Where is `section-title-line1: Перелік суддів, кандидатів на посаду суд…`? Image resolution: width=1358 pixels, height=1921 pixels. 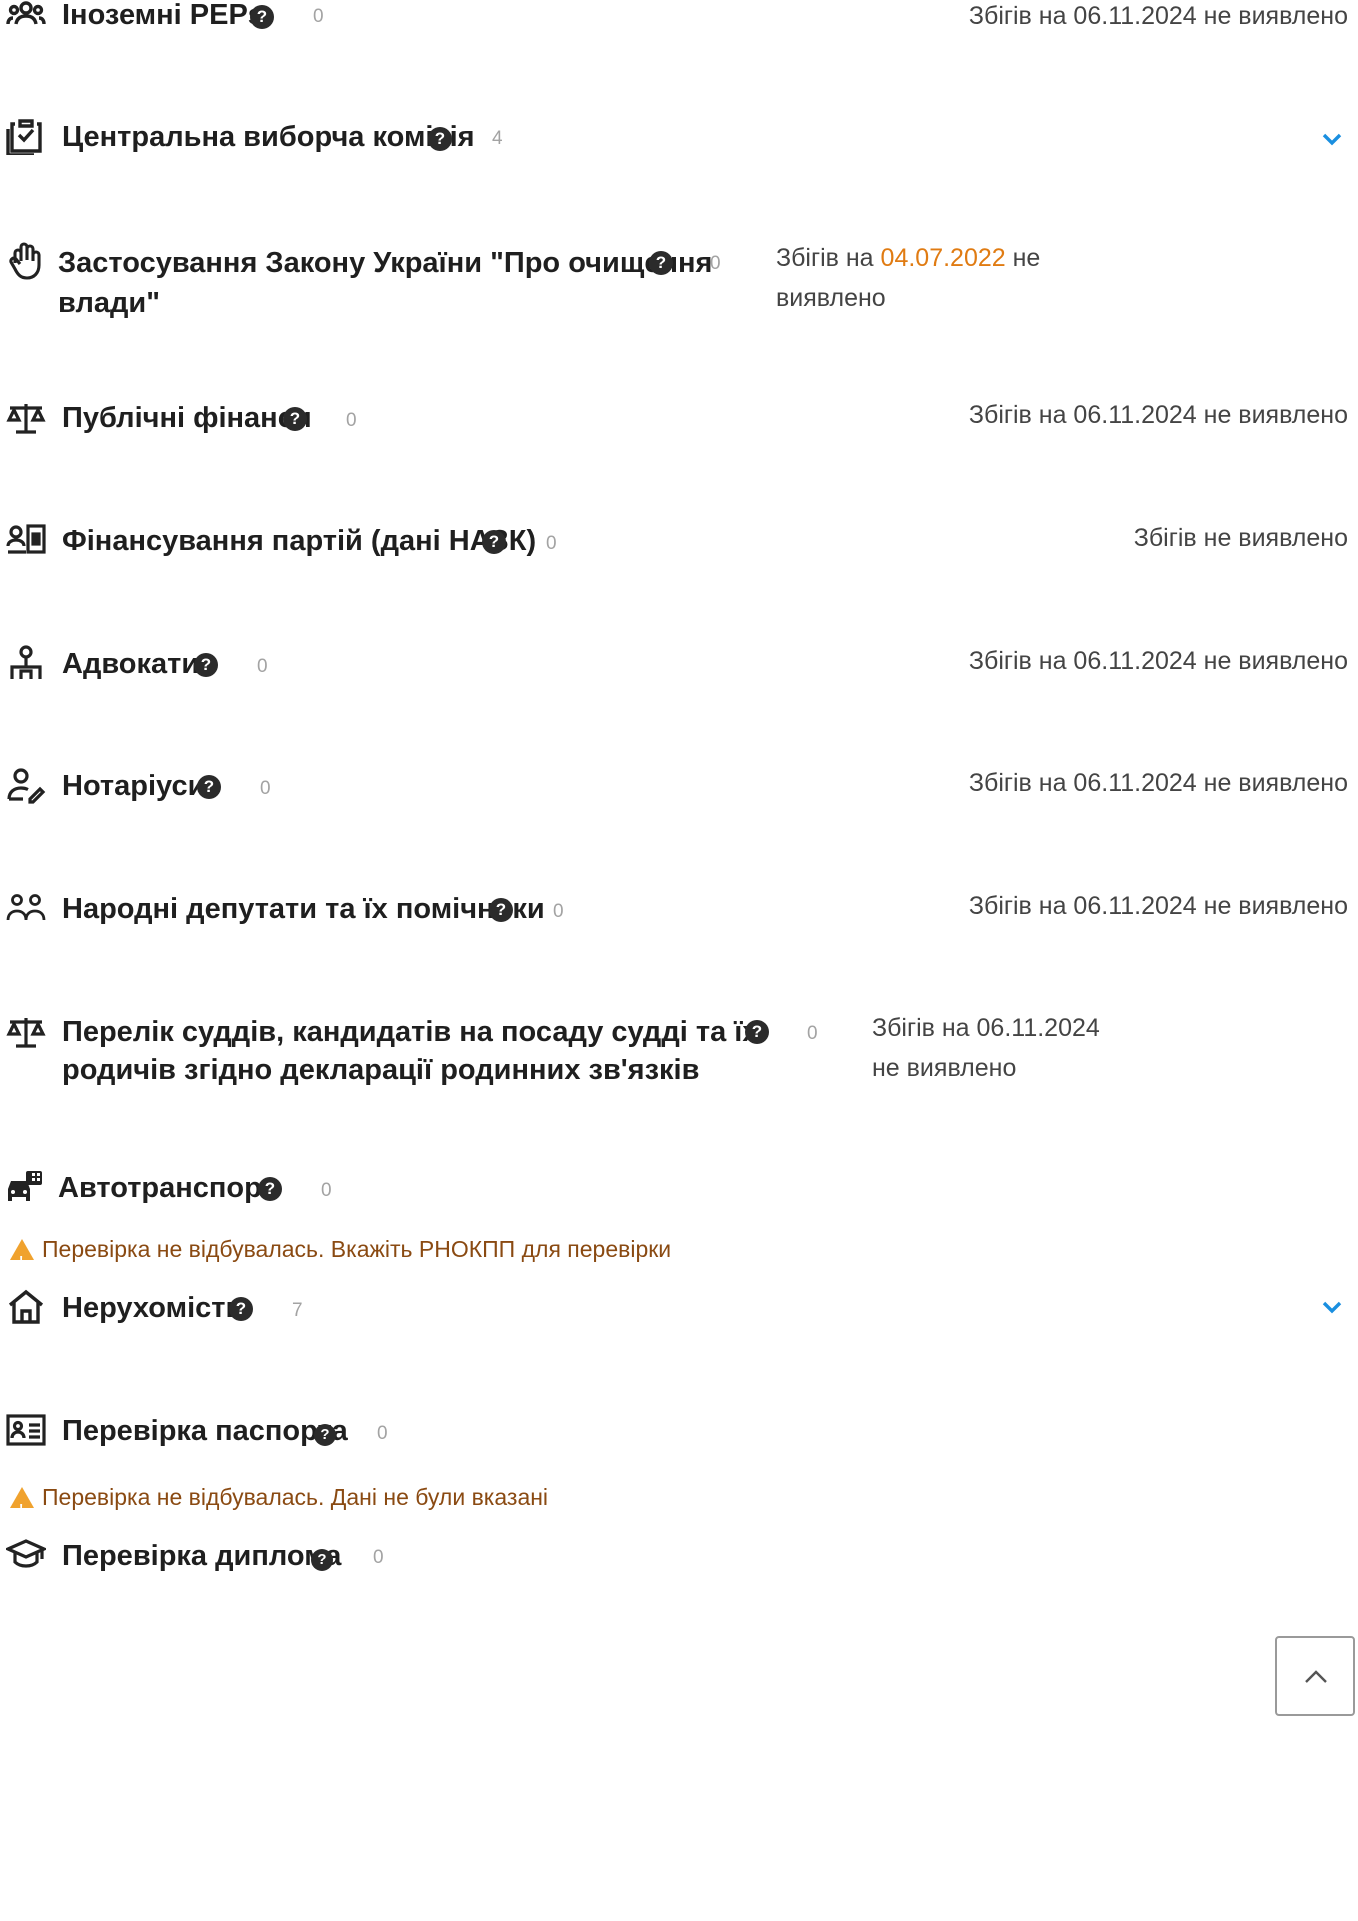 section-title-line1: Перелік суддів, кандидатів на посаду суд… is located at coordinates (410, 1032).